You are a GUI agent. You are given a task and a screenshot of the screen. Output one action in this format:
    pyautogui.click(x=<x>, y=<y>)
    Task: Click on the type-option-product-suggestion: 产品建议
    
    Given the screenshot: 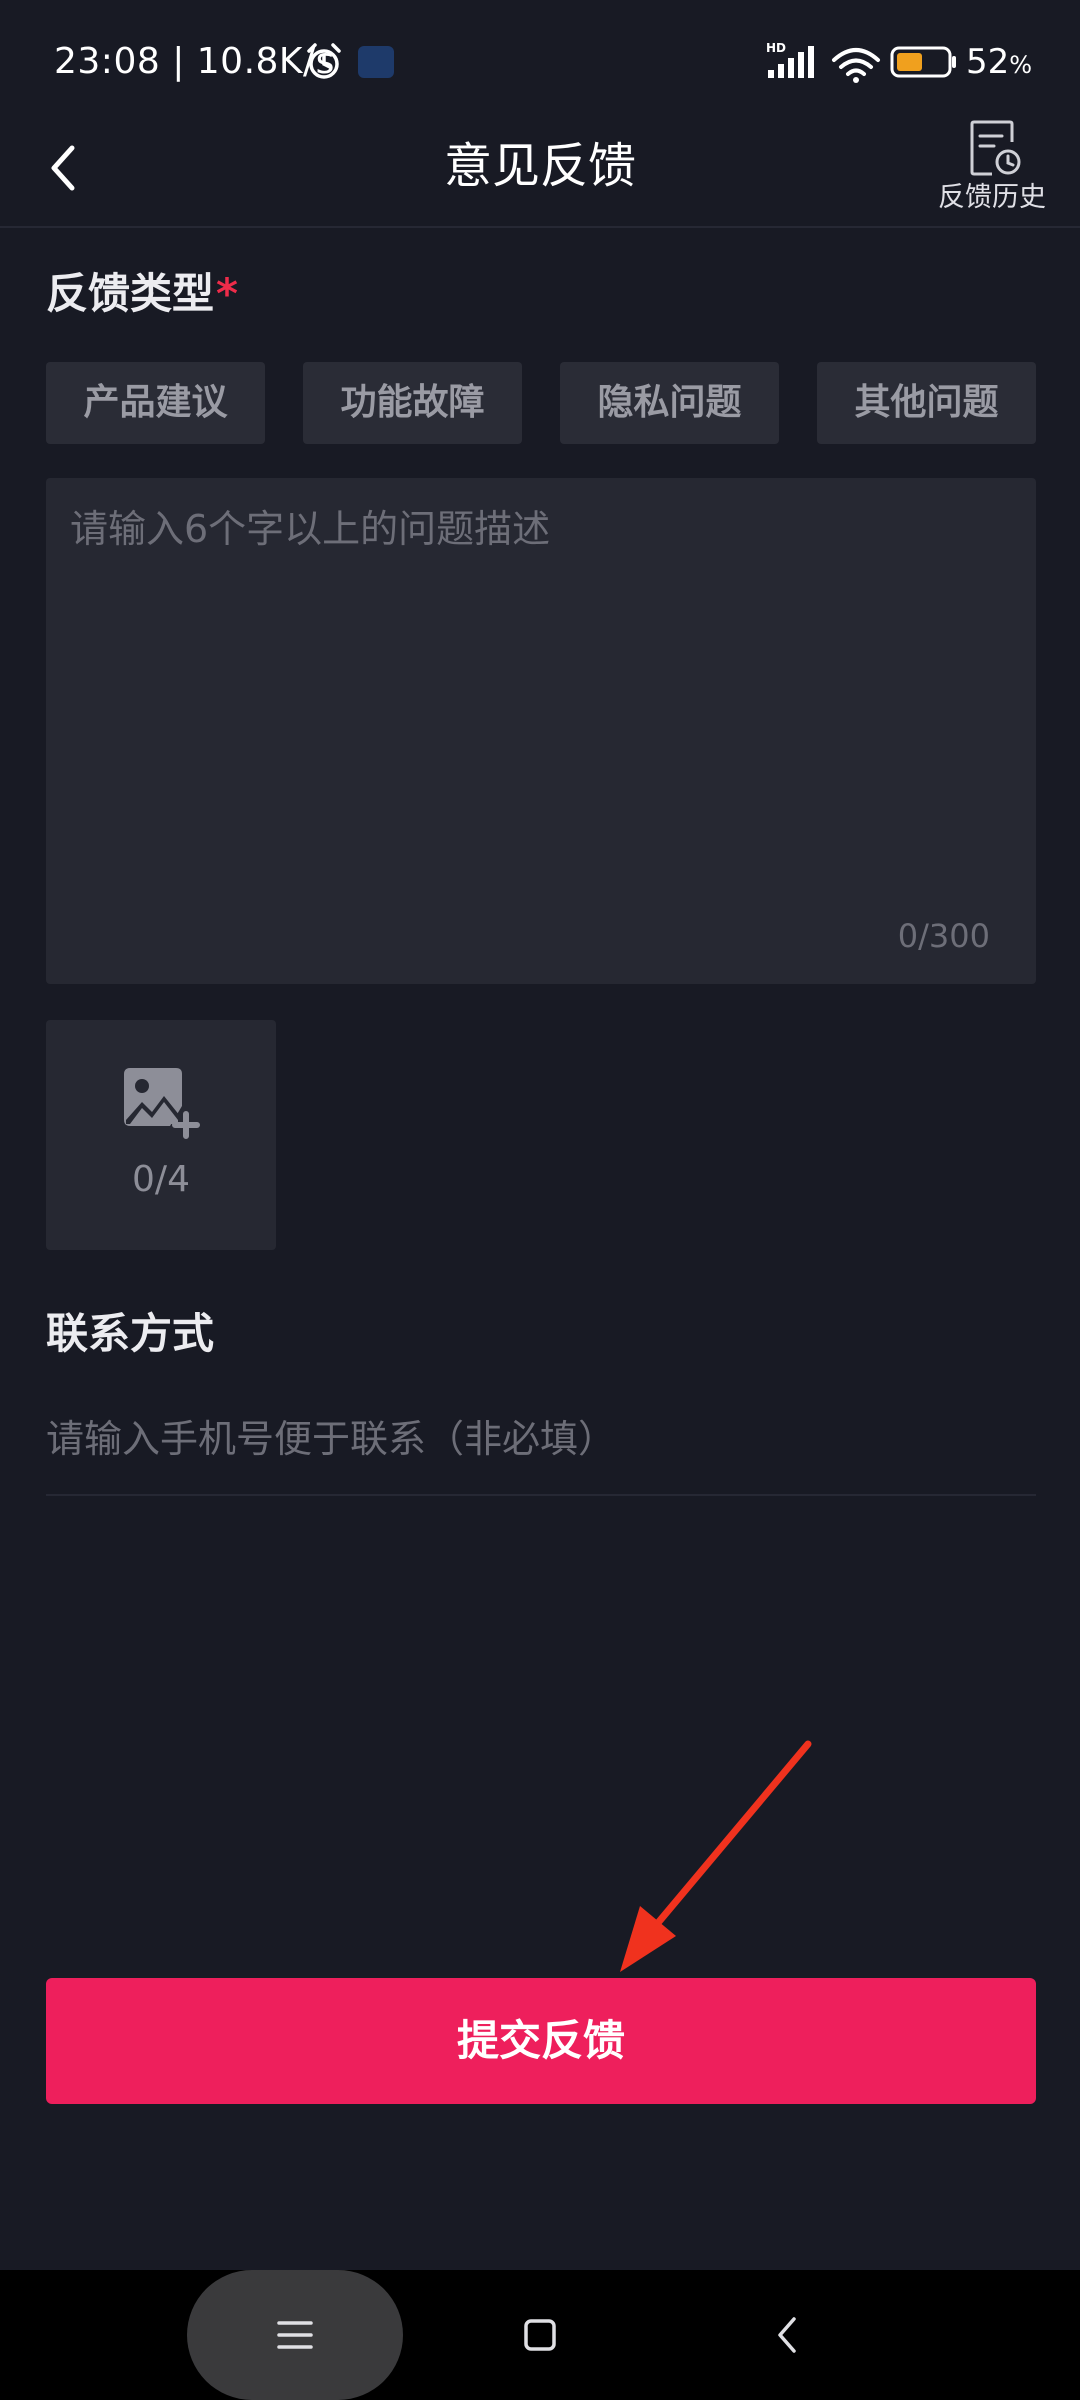 What is the action you would take?
    pyautogui.click(x=155, y=403)
    